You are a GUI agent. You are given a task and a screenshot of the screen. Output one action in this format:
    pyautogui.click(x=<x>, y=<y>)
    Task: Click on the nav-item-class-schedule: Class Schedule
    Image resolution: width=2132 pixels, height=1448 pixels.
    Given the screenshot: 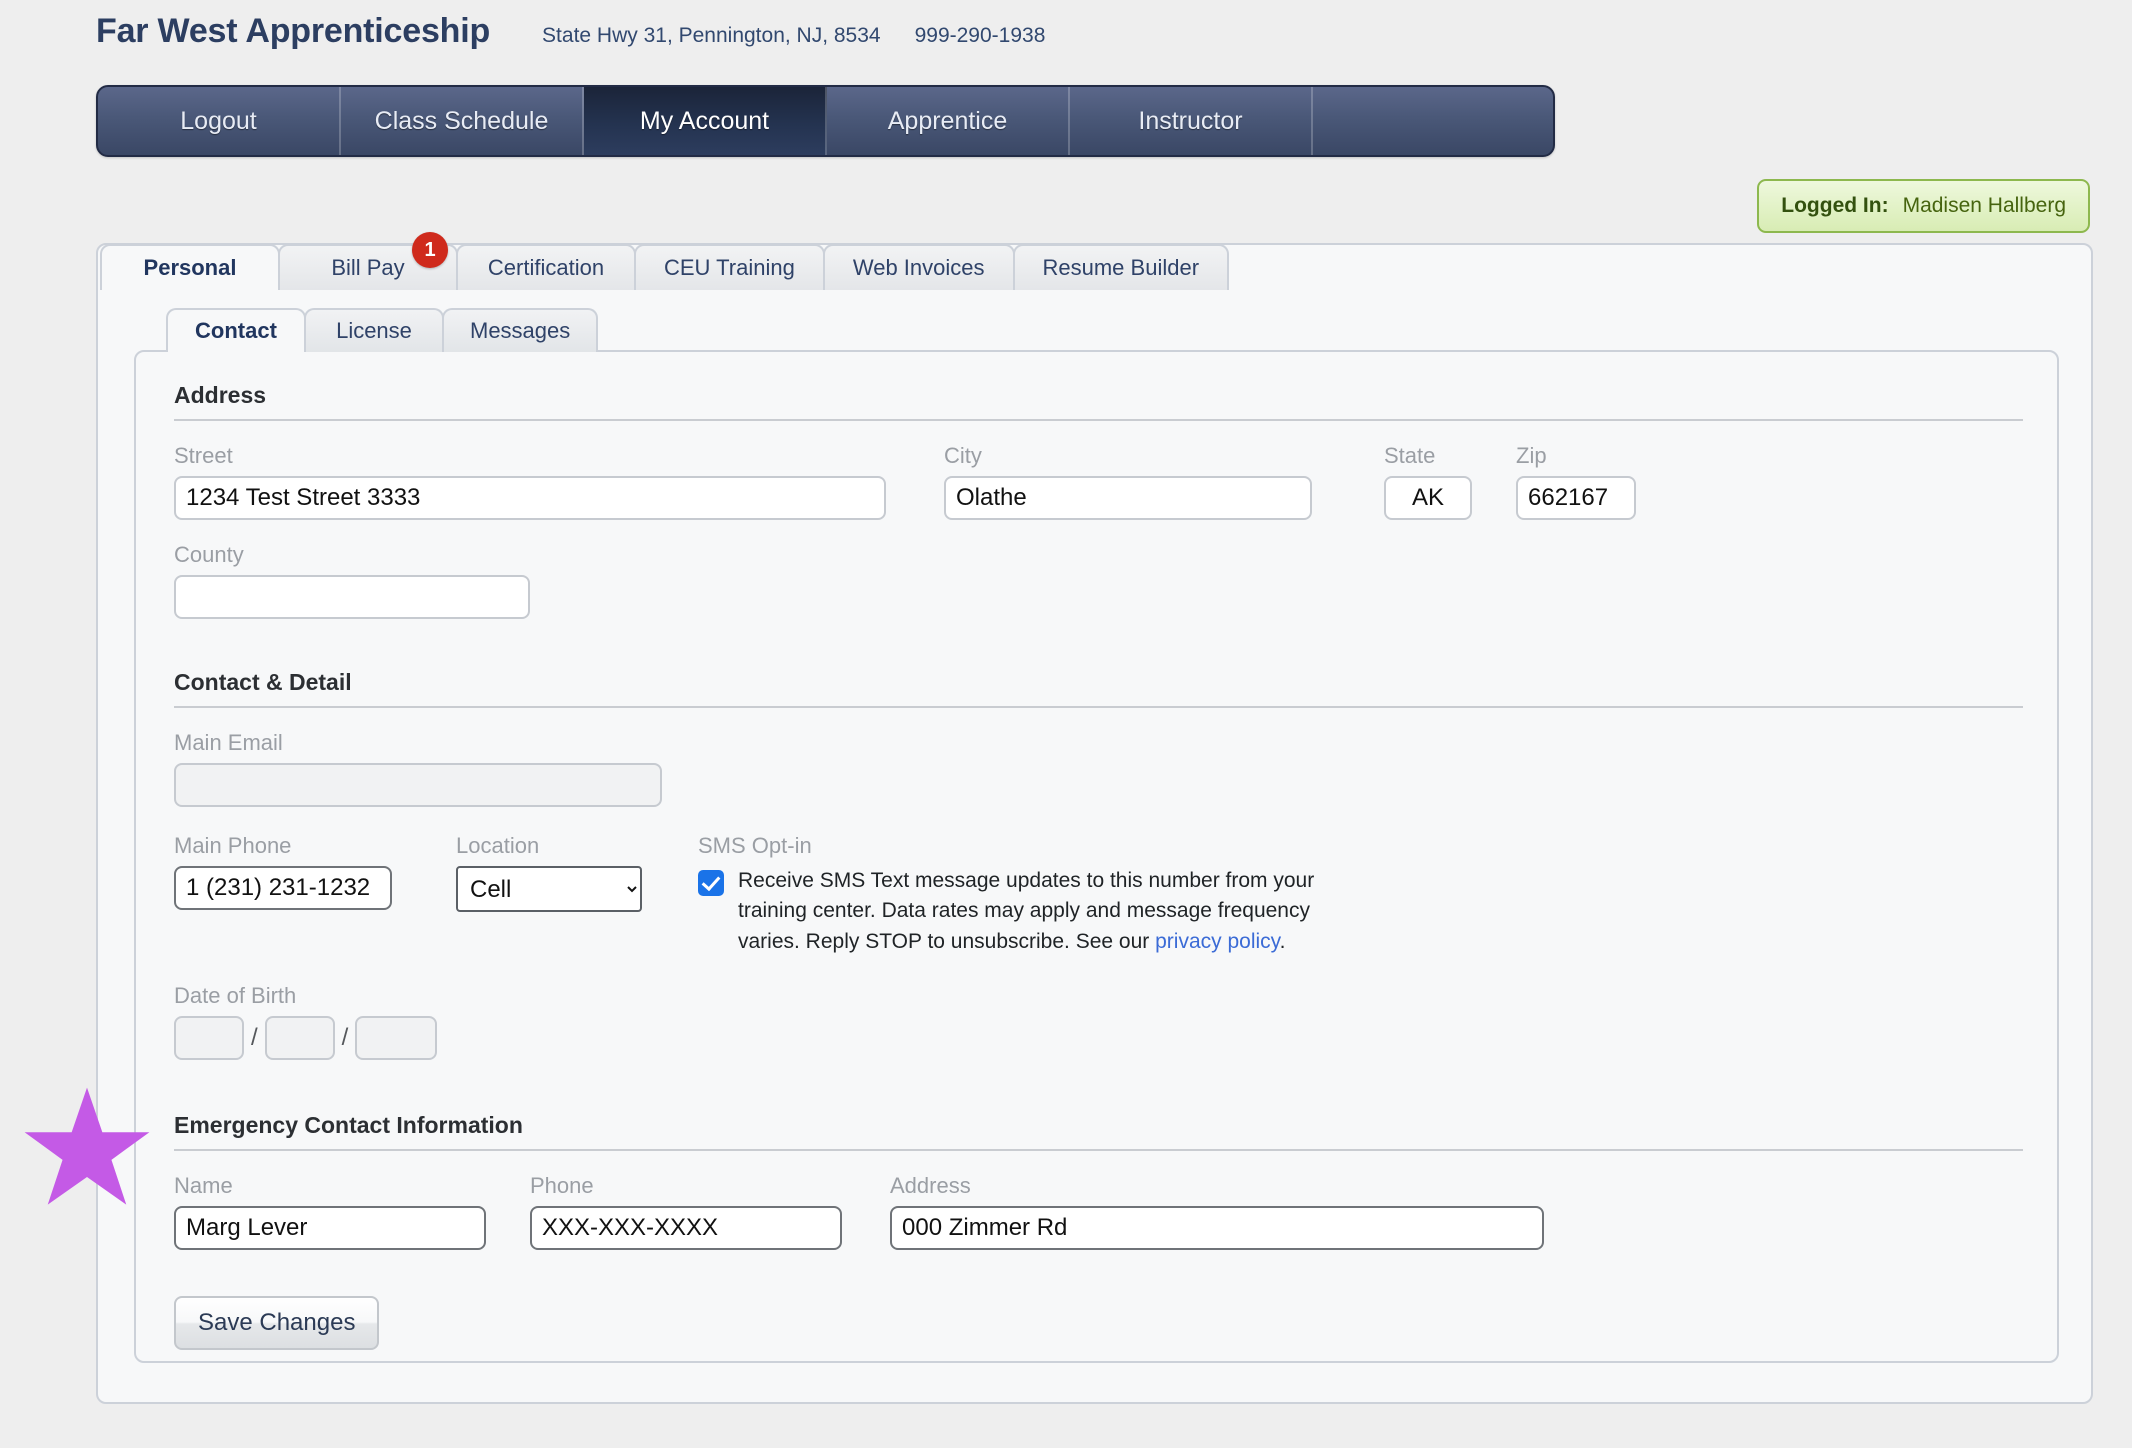 What is the action you would take?
    pyautogui.click(x=462, y=121)
    